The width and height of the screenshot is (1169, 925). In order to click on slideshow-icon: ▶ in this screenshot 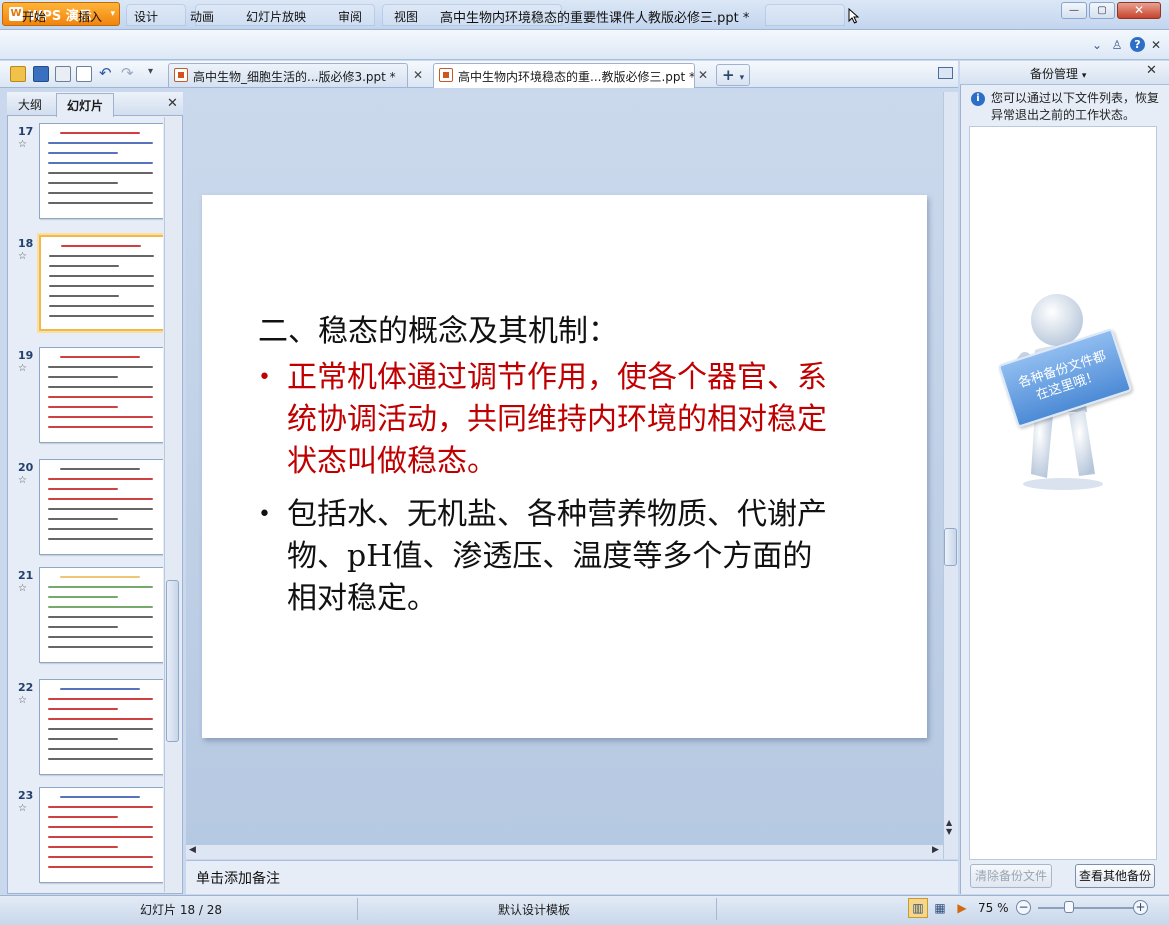, I will do `click(962, 908)`.